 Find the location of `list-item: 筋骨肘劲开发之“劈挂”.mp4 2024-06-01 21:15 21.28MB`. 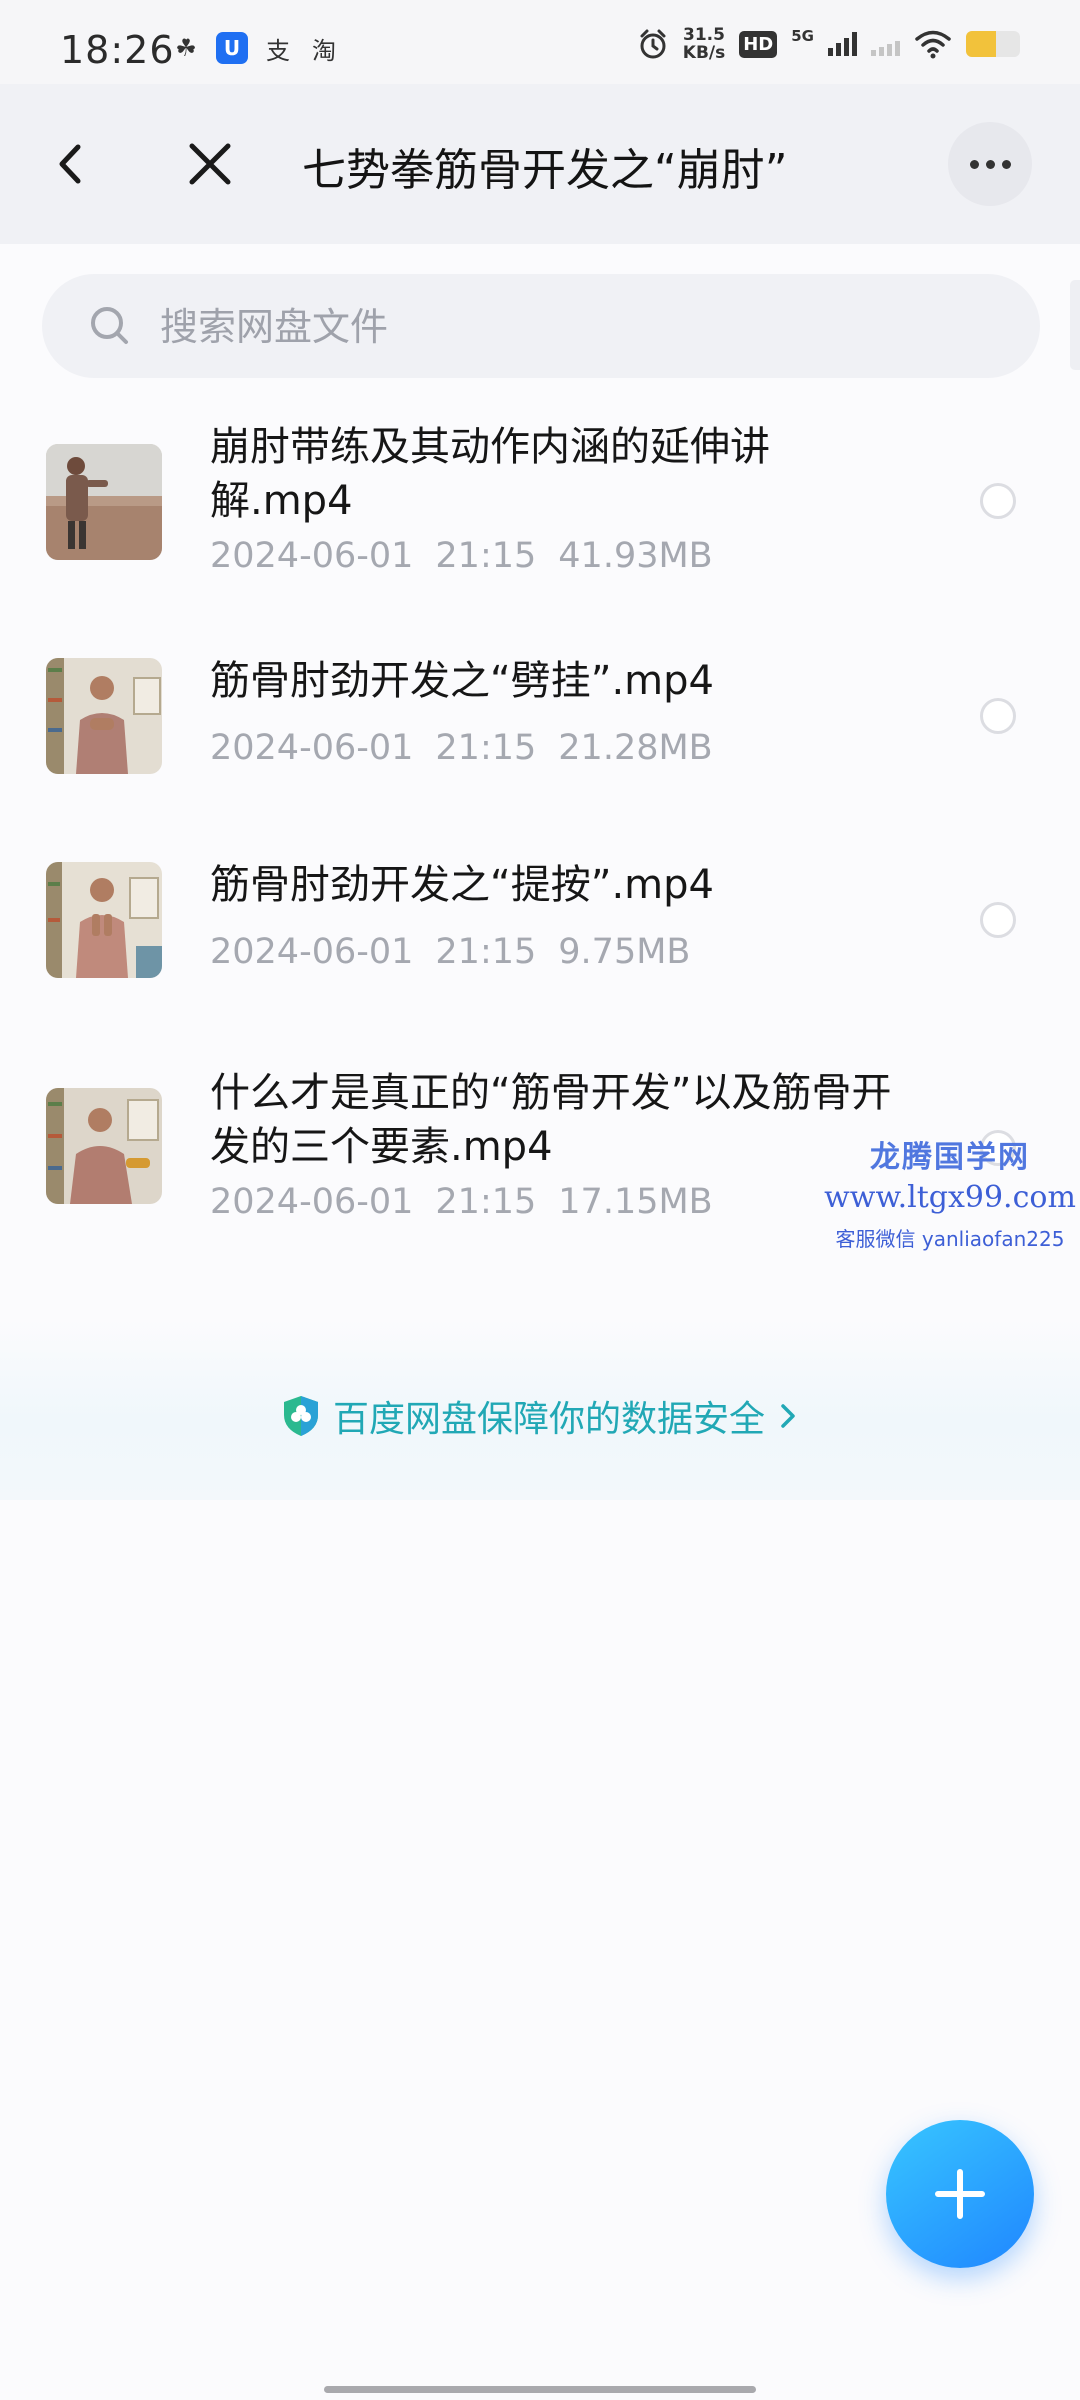

list-item: 筋骨肘劲开发之“劈挂”.mp4 2024-06-01 21:15 21.28MB is located at coordinates (540, 718).